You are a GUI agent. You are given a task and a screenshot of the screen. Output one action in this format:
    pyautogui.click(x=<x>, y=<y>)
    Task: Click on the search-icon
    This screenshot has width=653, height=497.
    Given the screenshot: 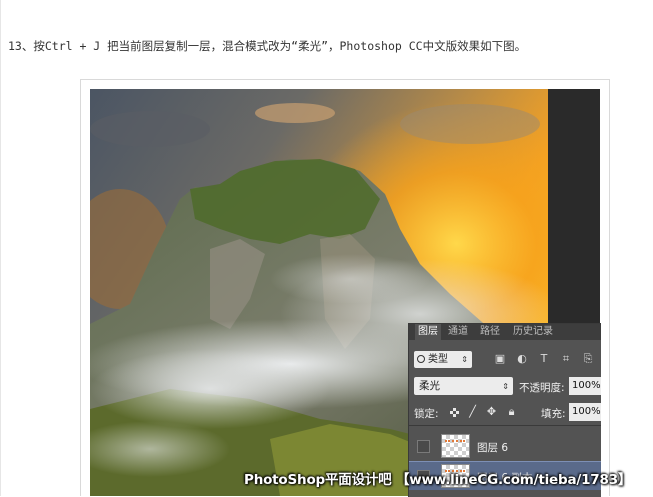 What is the action you would take?
    pyautogui.click(x=421, y=359)
    